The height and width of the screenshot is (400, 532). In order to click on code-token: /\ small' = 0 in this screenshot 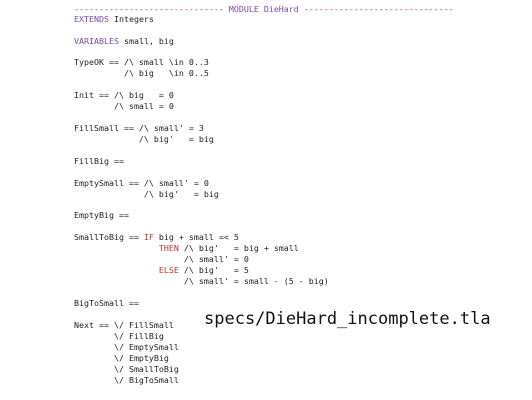, I will do `click(161, 259)`.